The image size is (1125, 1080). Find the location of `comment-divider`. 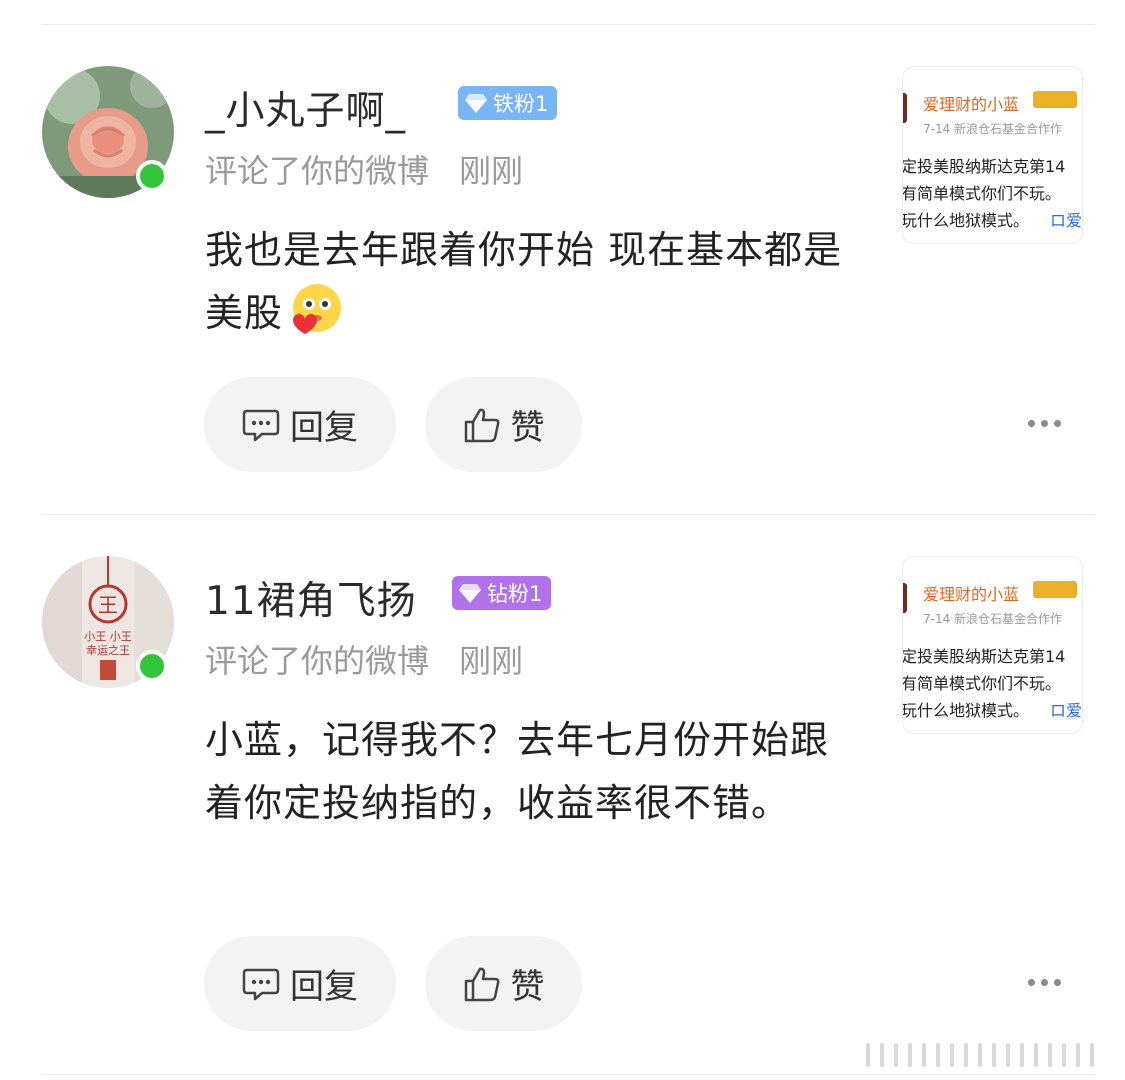

comment-divider is located at coordinates (568, 514).